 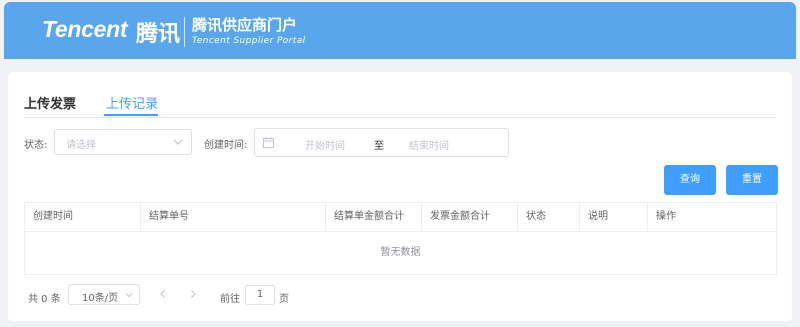 I want to click on pagination-total: 共 0 条, so click(x=44, y=299).